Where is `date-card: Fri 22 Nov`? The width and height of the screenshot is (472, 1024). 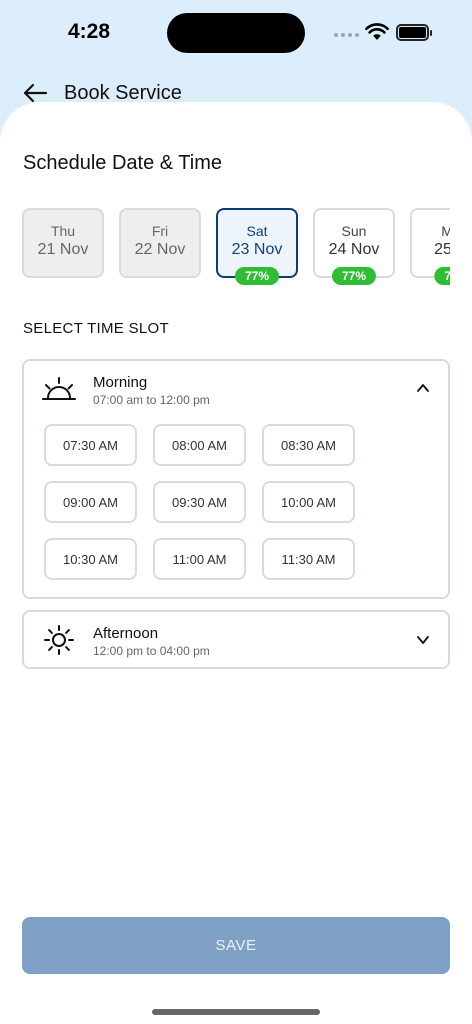 date-card: Fri 22 Nov is located at coordinates (160, 243).